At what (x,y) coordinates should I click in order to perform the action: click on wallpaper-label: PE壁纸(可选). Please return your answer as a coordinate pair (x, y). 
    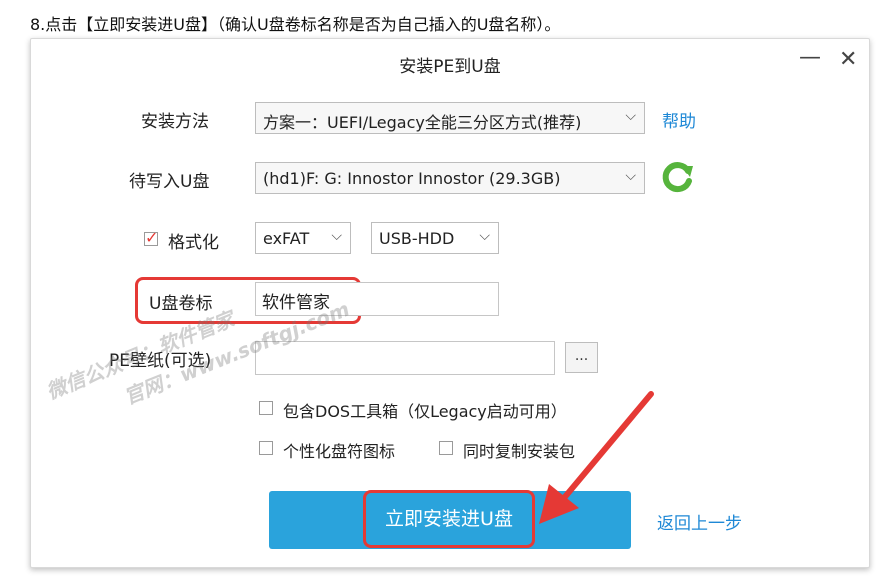
    Looking at the image, I should click on (160, 361).